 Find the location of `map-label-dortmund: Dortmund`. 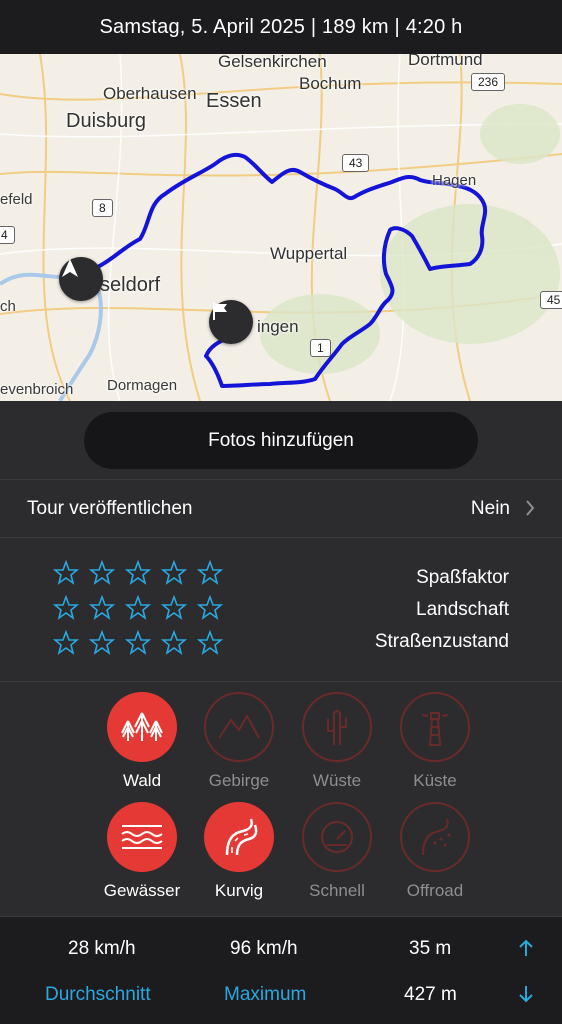

map-label-dortmund: Dortmund is located at coordinates (445, 61).